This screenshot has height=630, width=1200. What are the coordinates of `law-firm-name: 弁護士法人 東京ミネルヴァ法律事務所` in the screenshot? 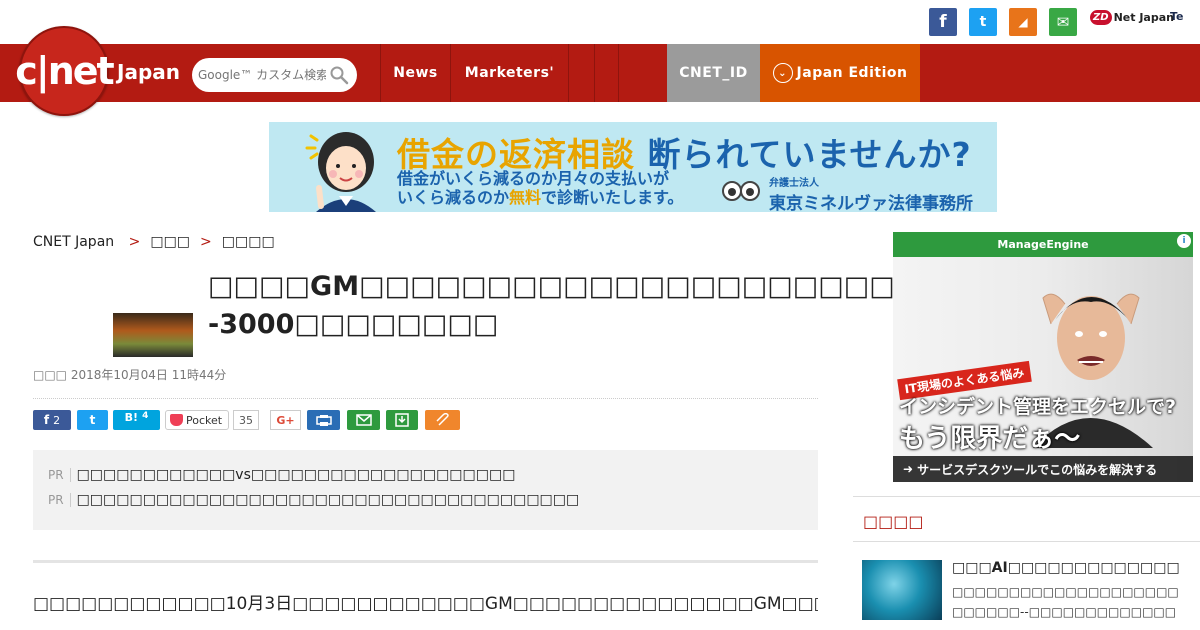 It's located at (871, 193).